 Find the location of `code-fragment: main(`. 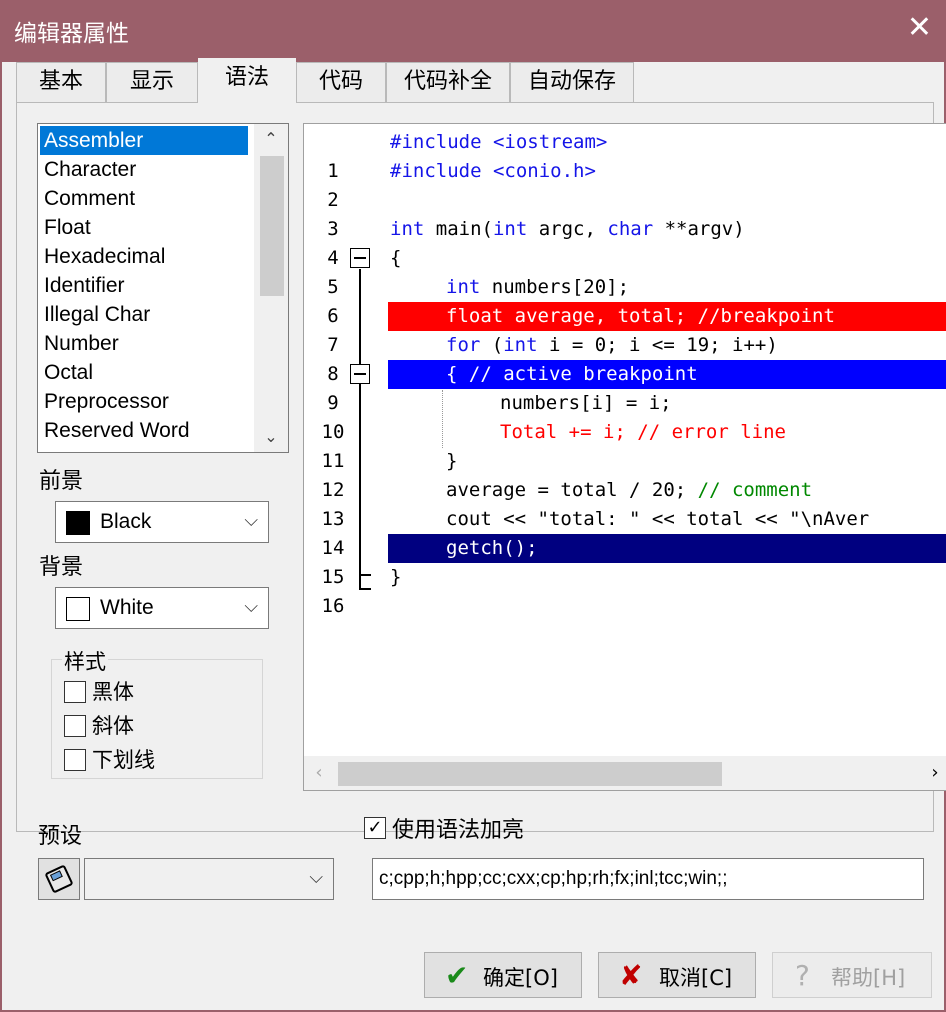

code-fragment: main( is located at coordinates (458, 229).